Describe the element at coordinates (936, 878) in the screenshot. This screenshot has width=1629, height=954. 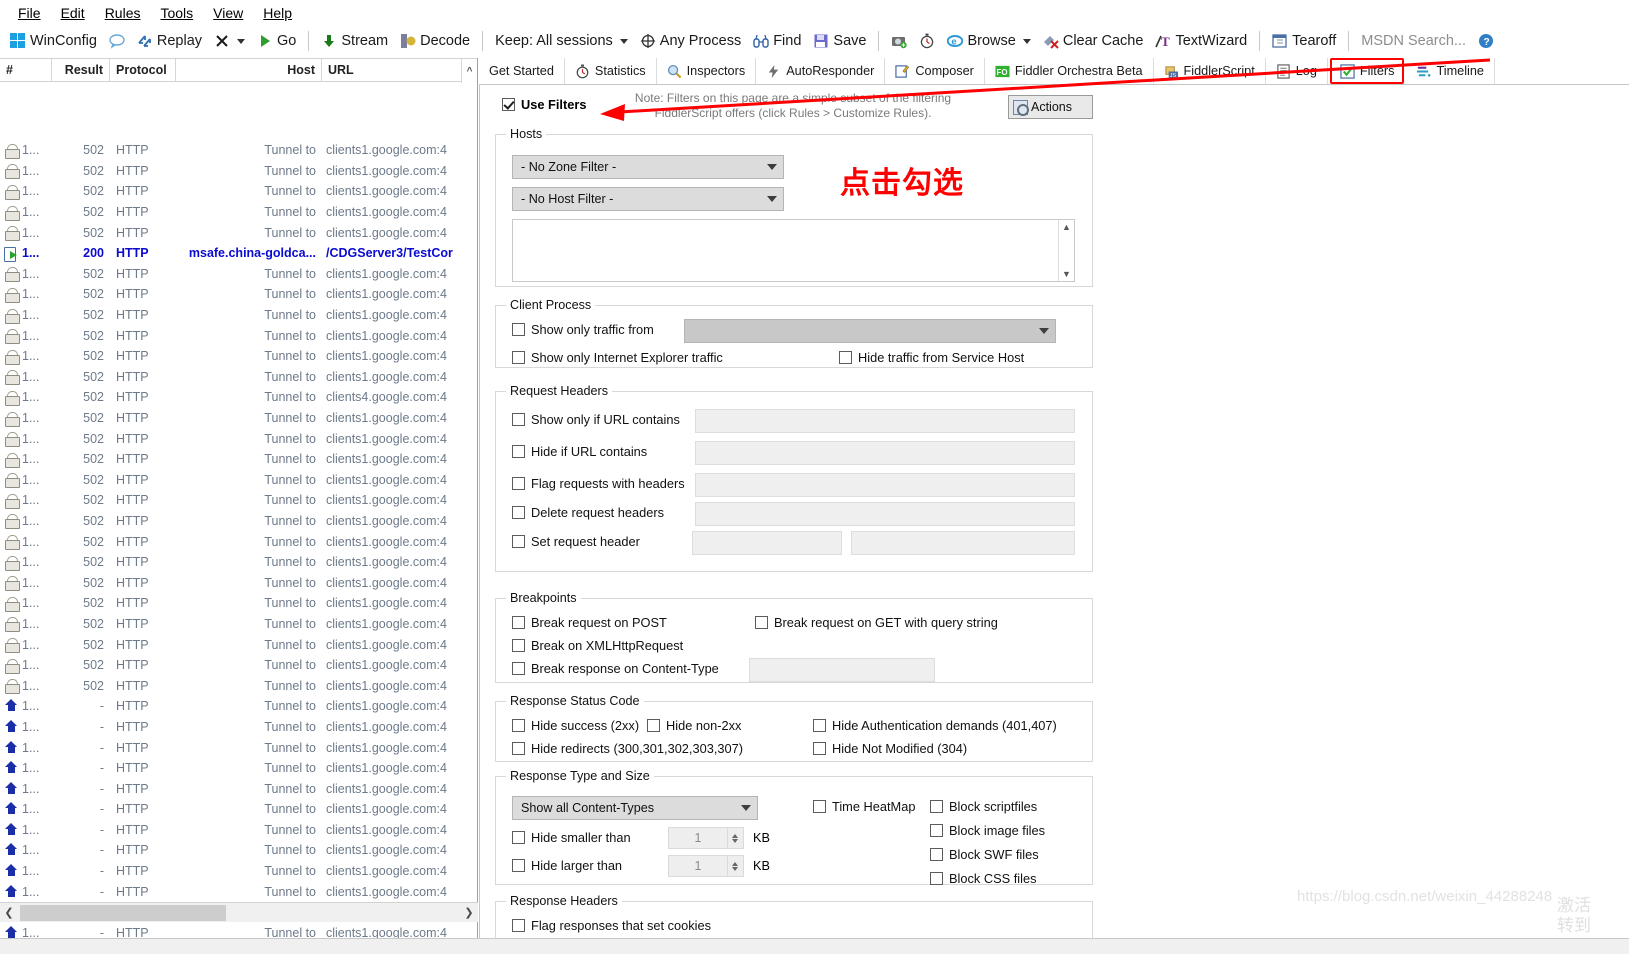
I see `block-css-checkbox` at that location.